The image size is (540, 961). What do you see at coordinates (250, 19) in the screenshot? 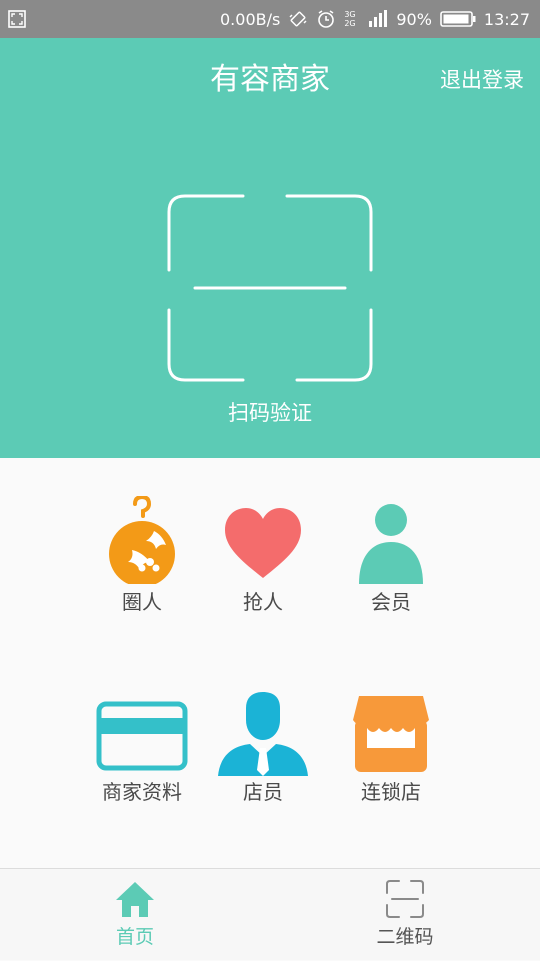
I see `network-speed: 0.00B/s` at bounding box center [250, 19].